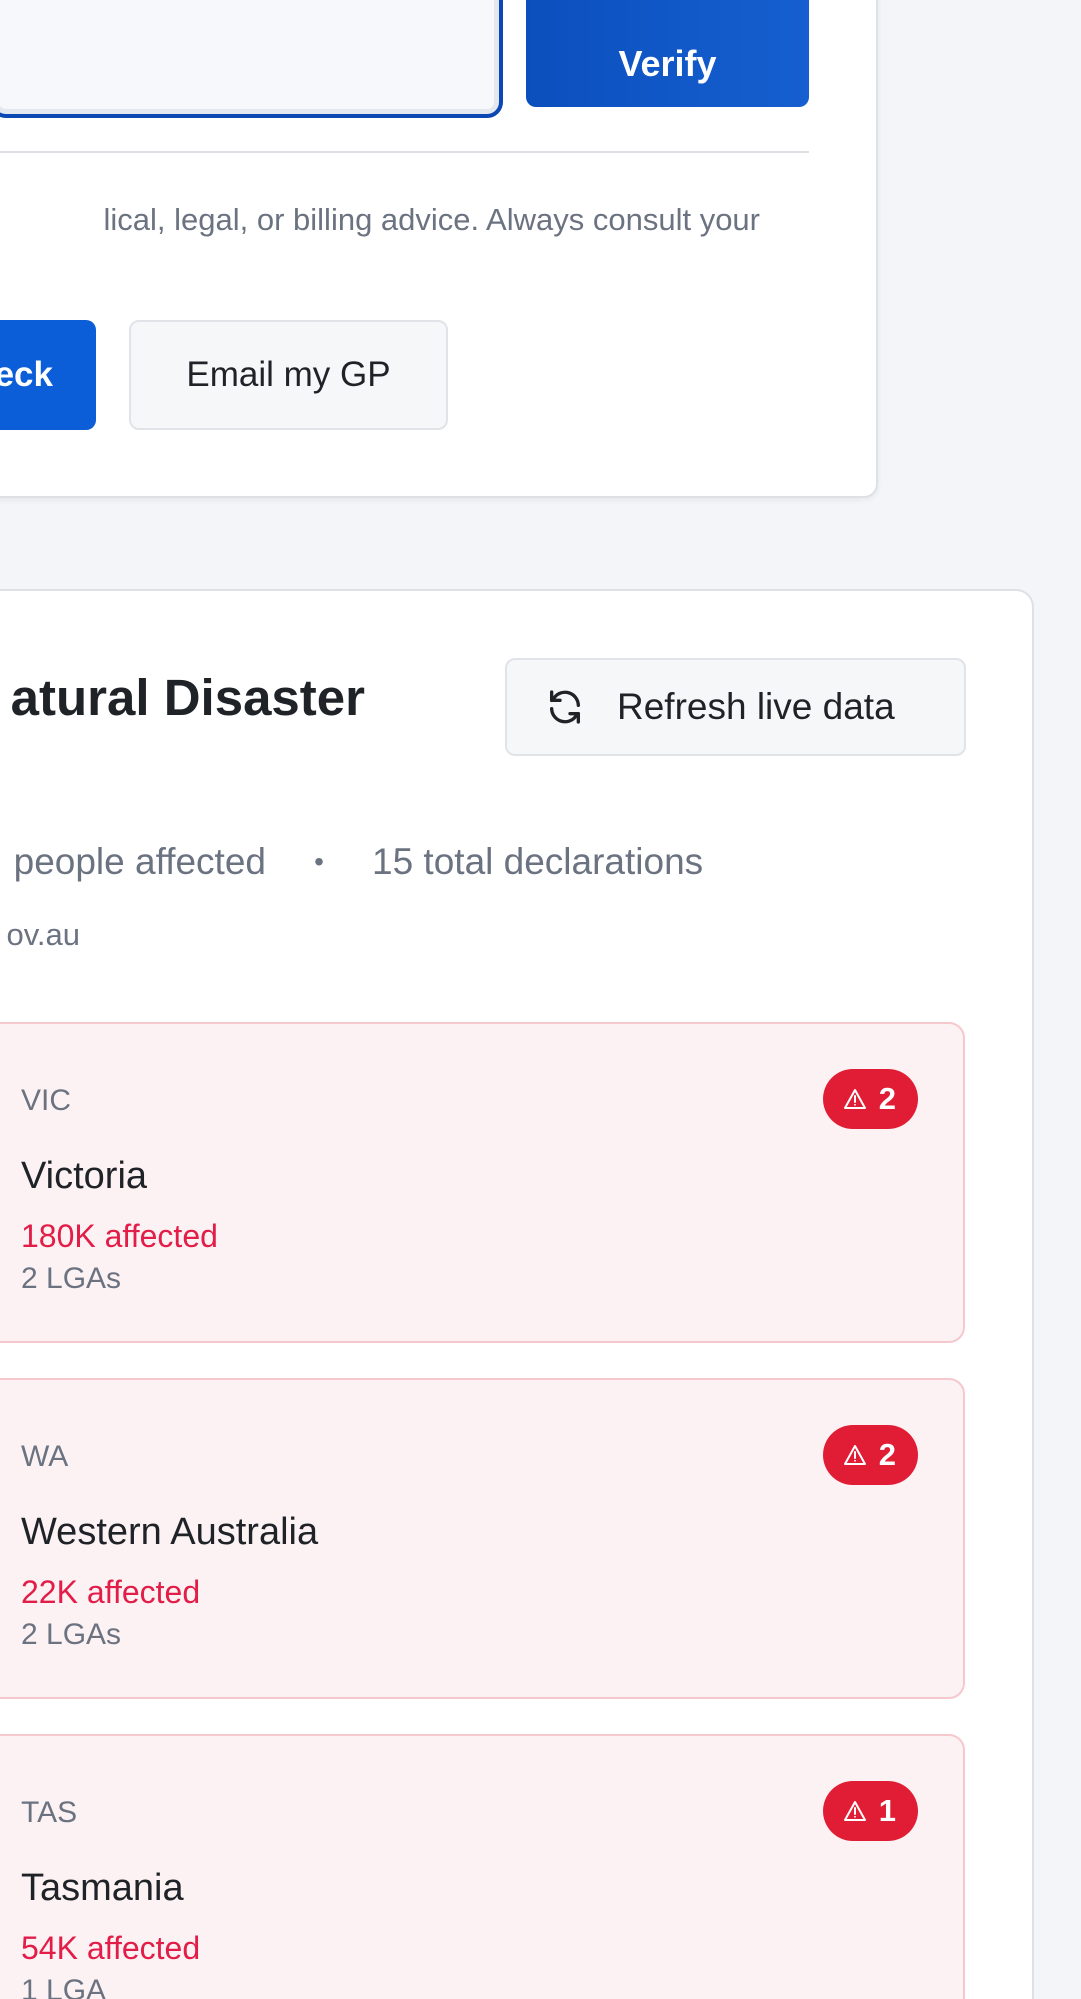 The image size is (1081, 1999). Describe the element at coordinates (26, 374) in the screenshot. I see `recheck-button-label: eck` at that location.